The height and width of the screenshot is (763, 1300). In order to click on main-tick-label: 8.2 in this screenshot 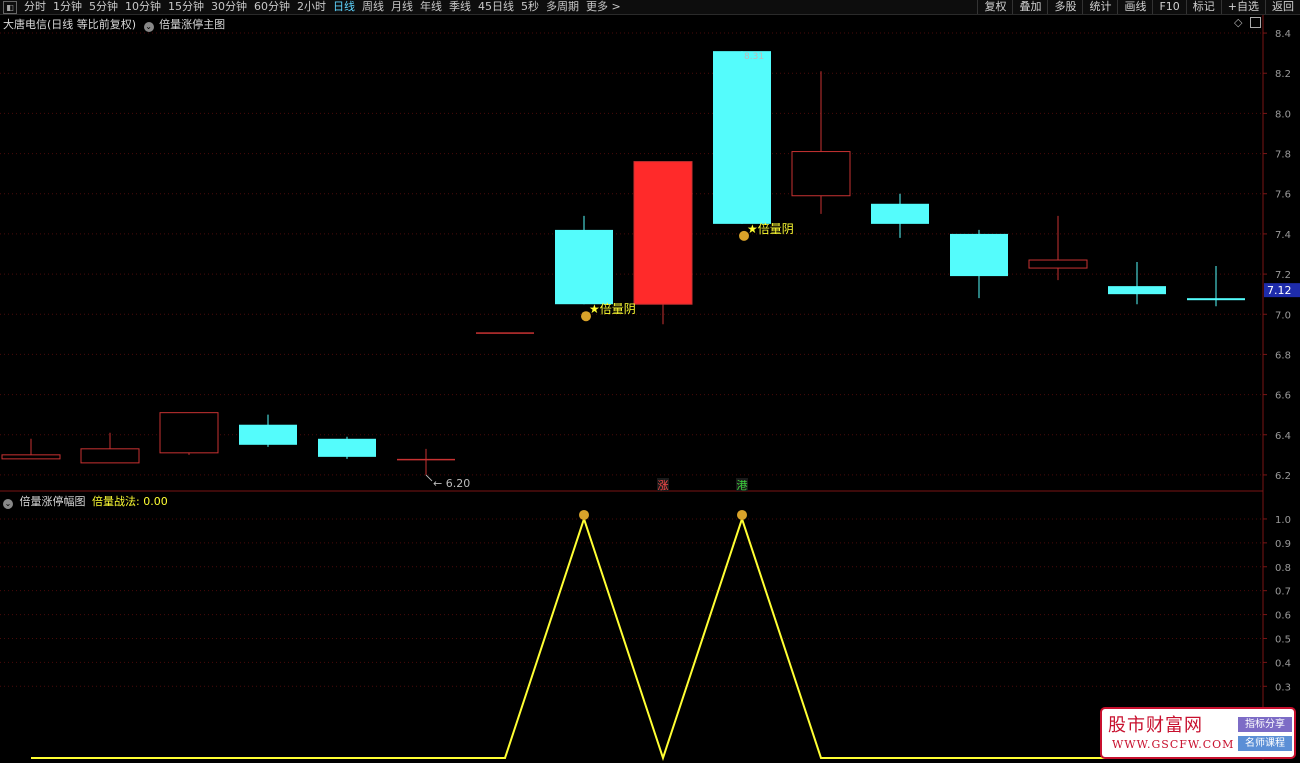, I will do `click(1283, 74)`.